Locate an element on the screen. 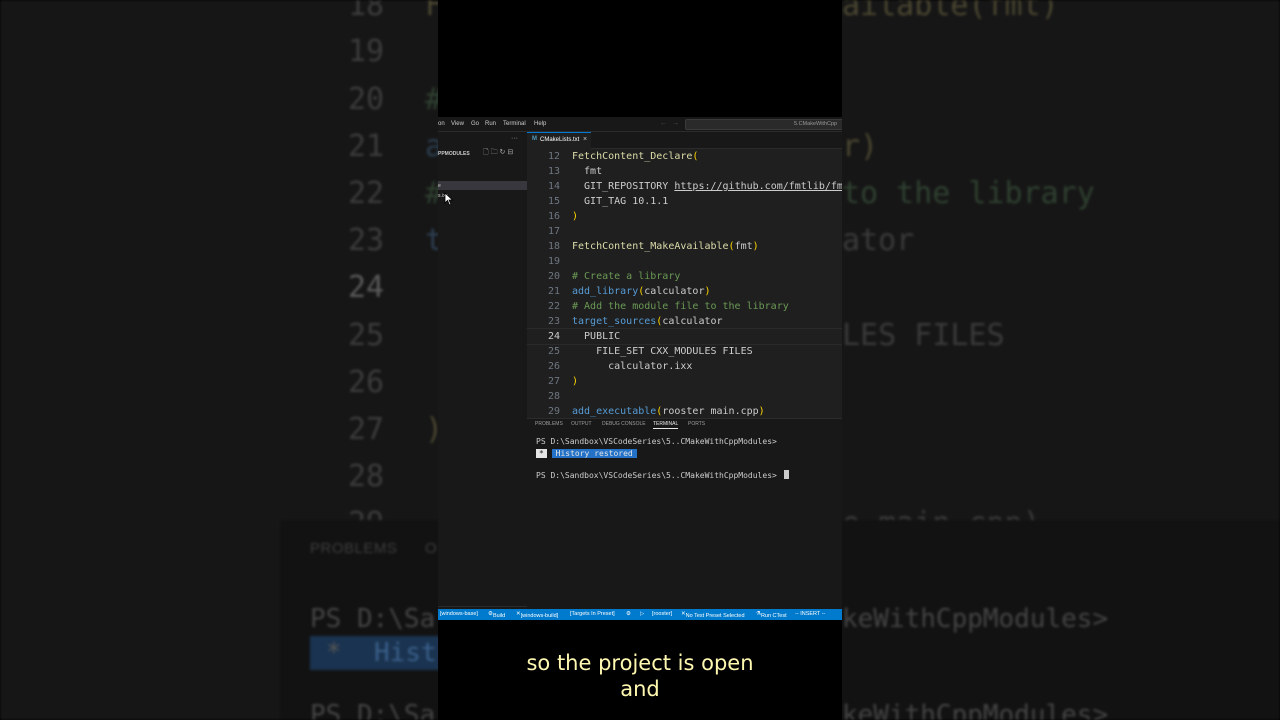 The height and width of the screenshot is (720, 1280). code-text: # Create a library is located at coordinates (626, 276).